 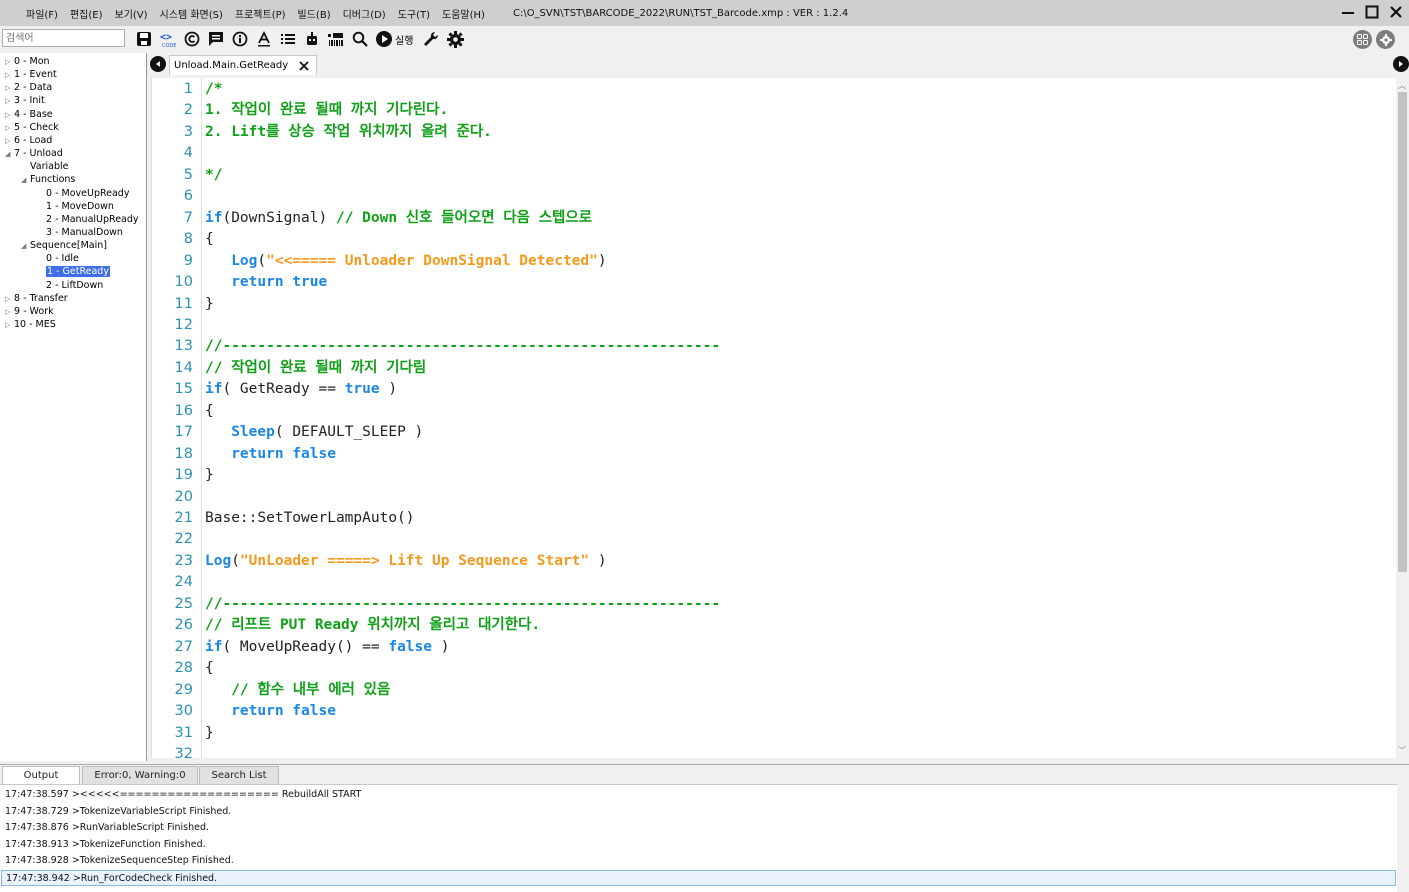 I want to click on code-line: 7 if(DownSignal) // Down 신호 들어오면 다음 스텝으로, so click(x=372, y=219).